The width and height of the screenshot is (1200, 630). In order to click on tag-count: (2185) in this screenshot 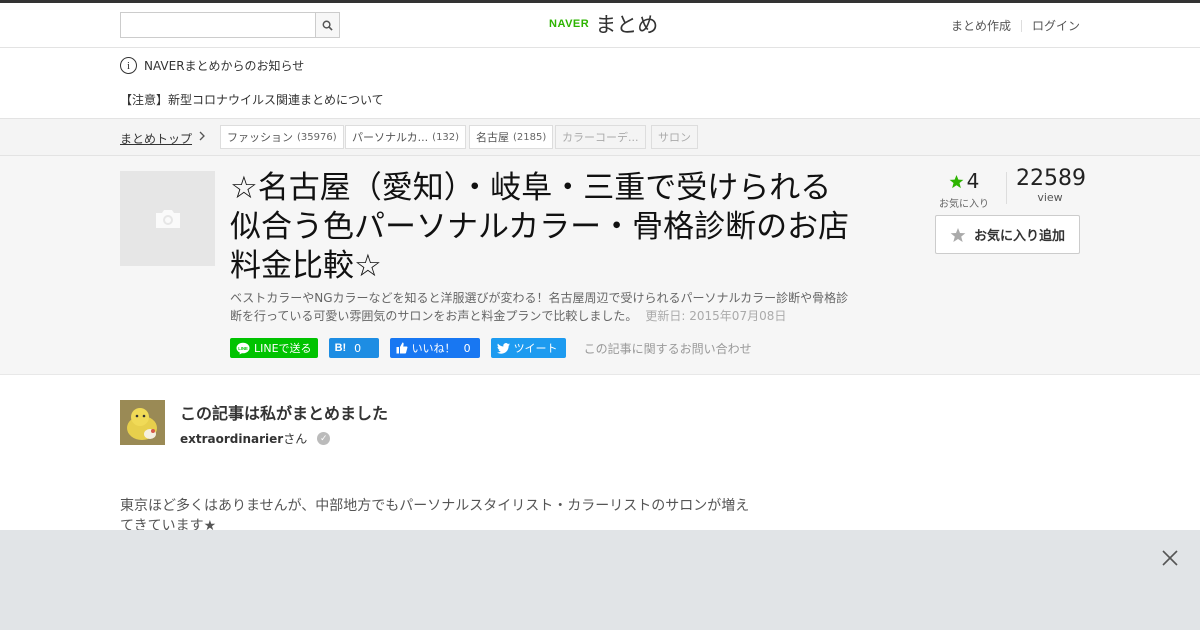, I will do `click(530, 137)`.